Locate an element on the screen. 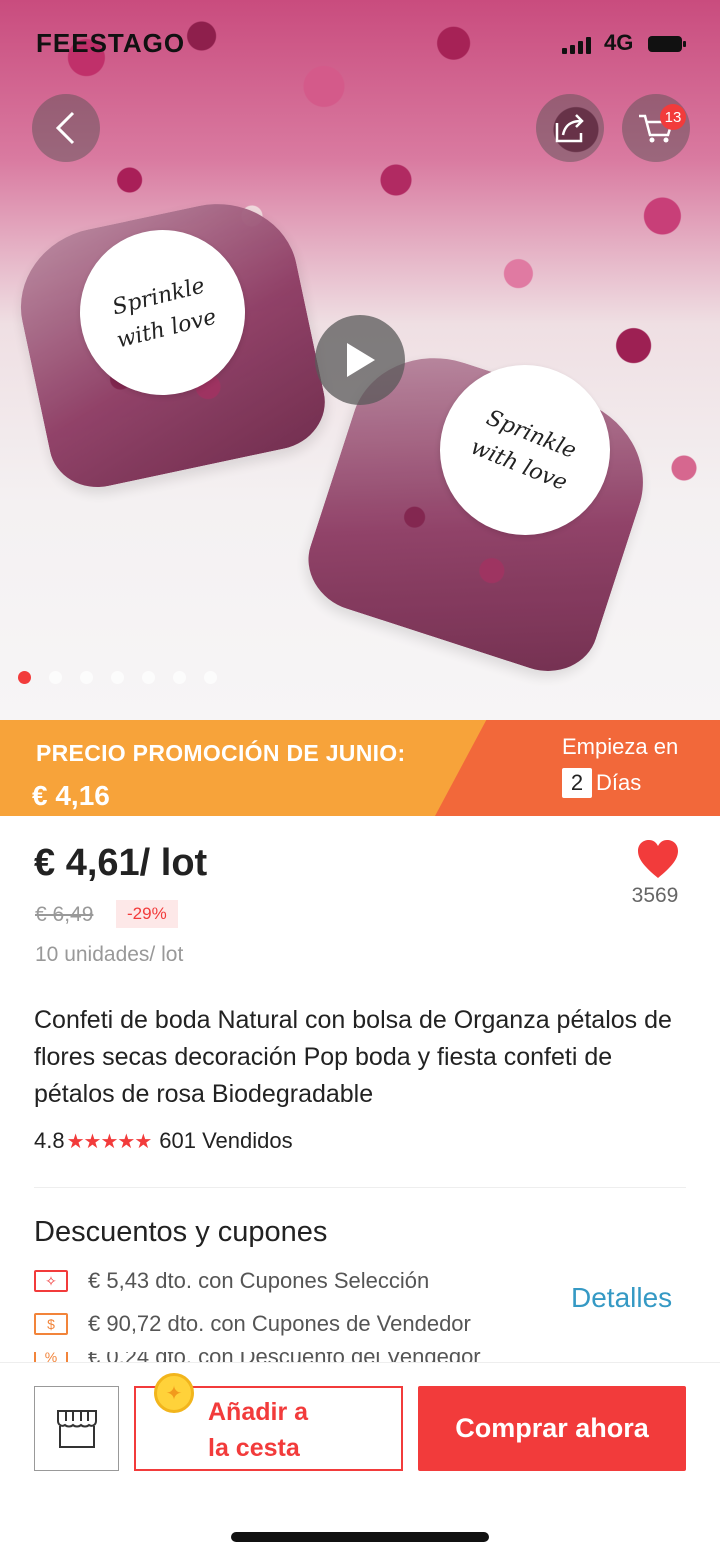 The width and height of the screenshot is (720, 1558). add-to-cart-label-line2: la cesta is located at coordinates (254, 1448).